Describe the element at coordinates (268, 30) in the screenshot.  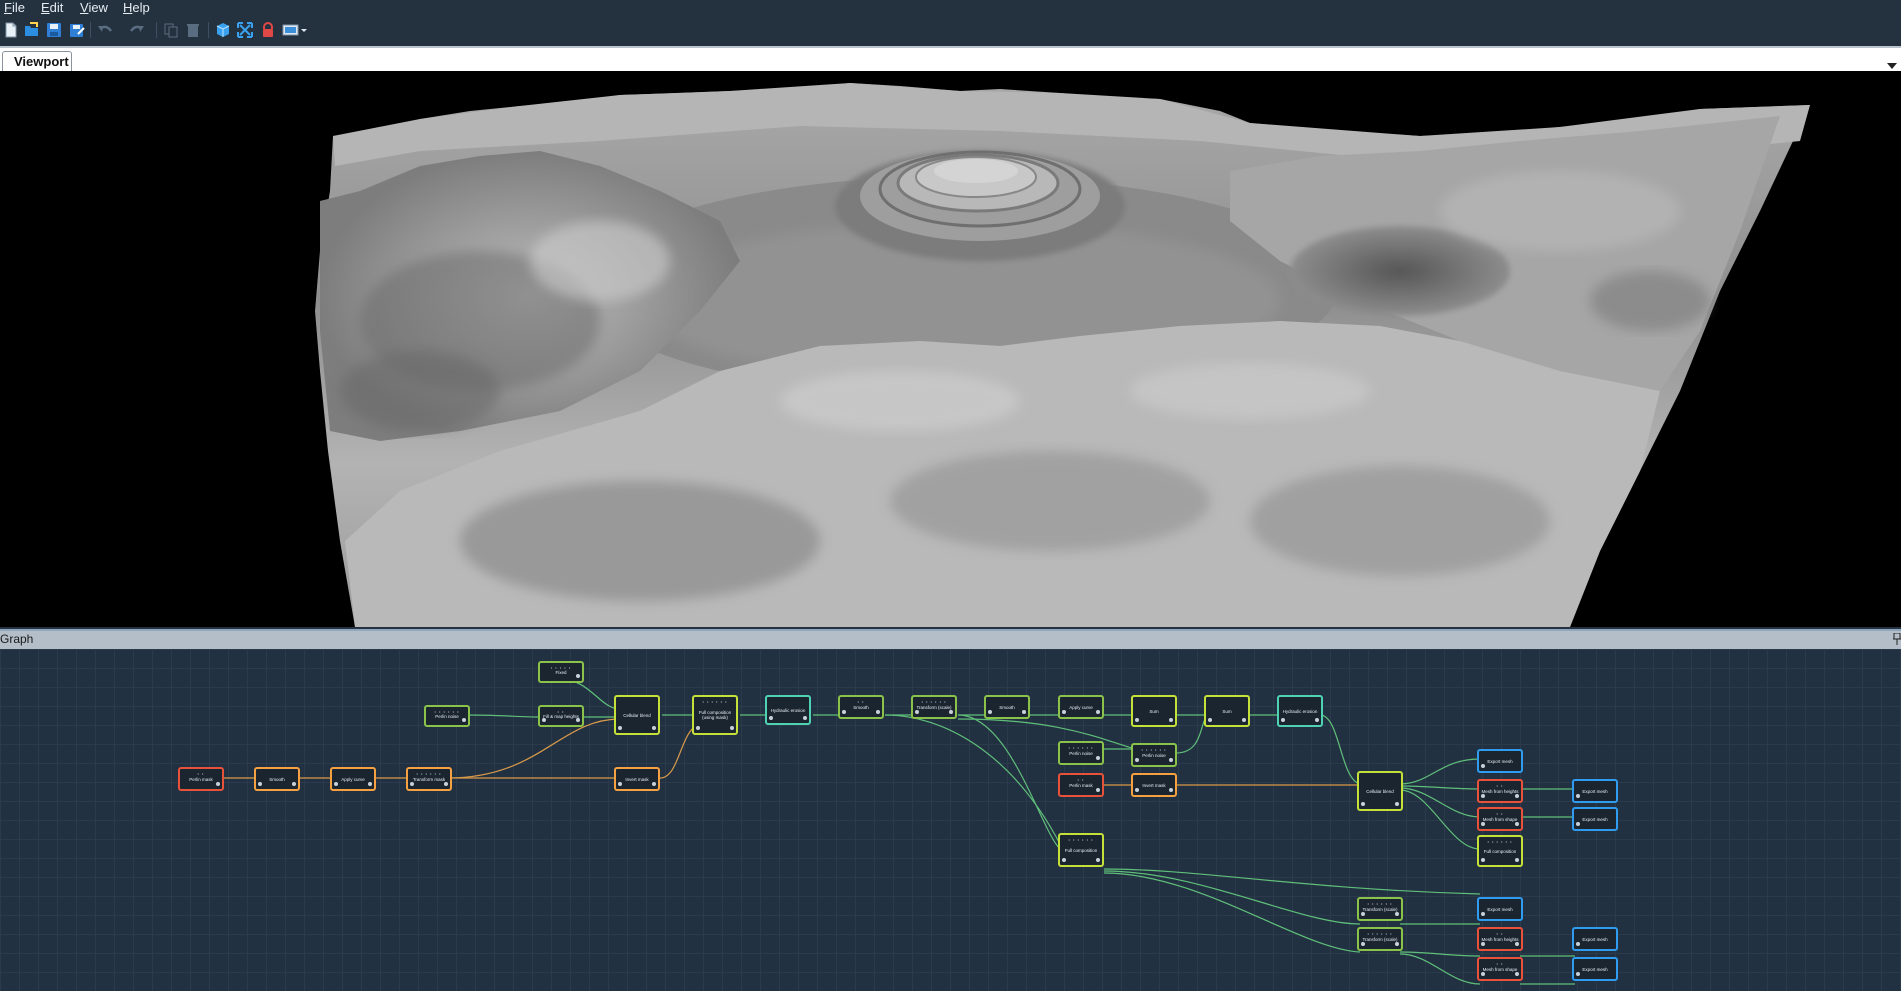
I see `lock-icon` at that location.